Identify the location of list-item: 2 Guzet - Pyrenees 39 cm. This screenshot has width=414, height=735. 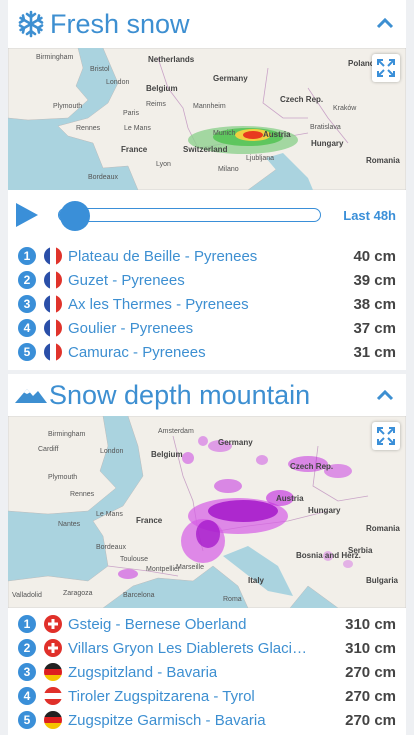
(207, 280).